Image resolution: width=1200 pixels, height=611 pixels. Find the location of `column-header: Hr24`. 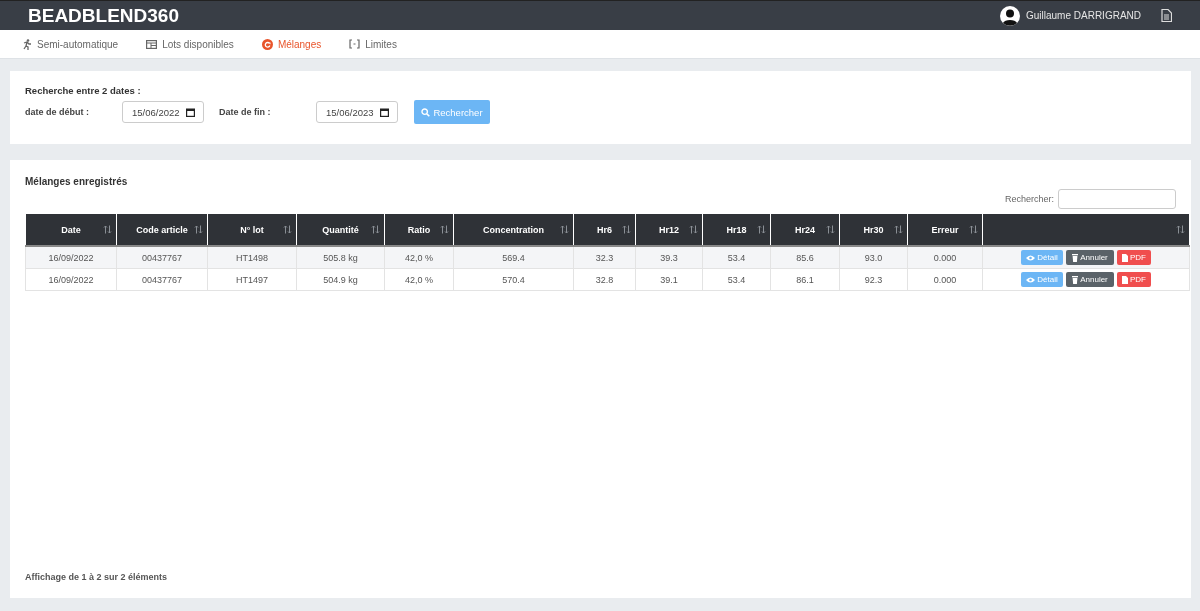

column-header: Hr24 is located at coordinates (805, 229).